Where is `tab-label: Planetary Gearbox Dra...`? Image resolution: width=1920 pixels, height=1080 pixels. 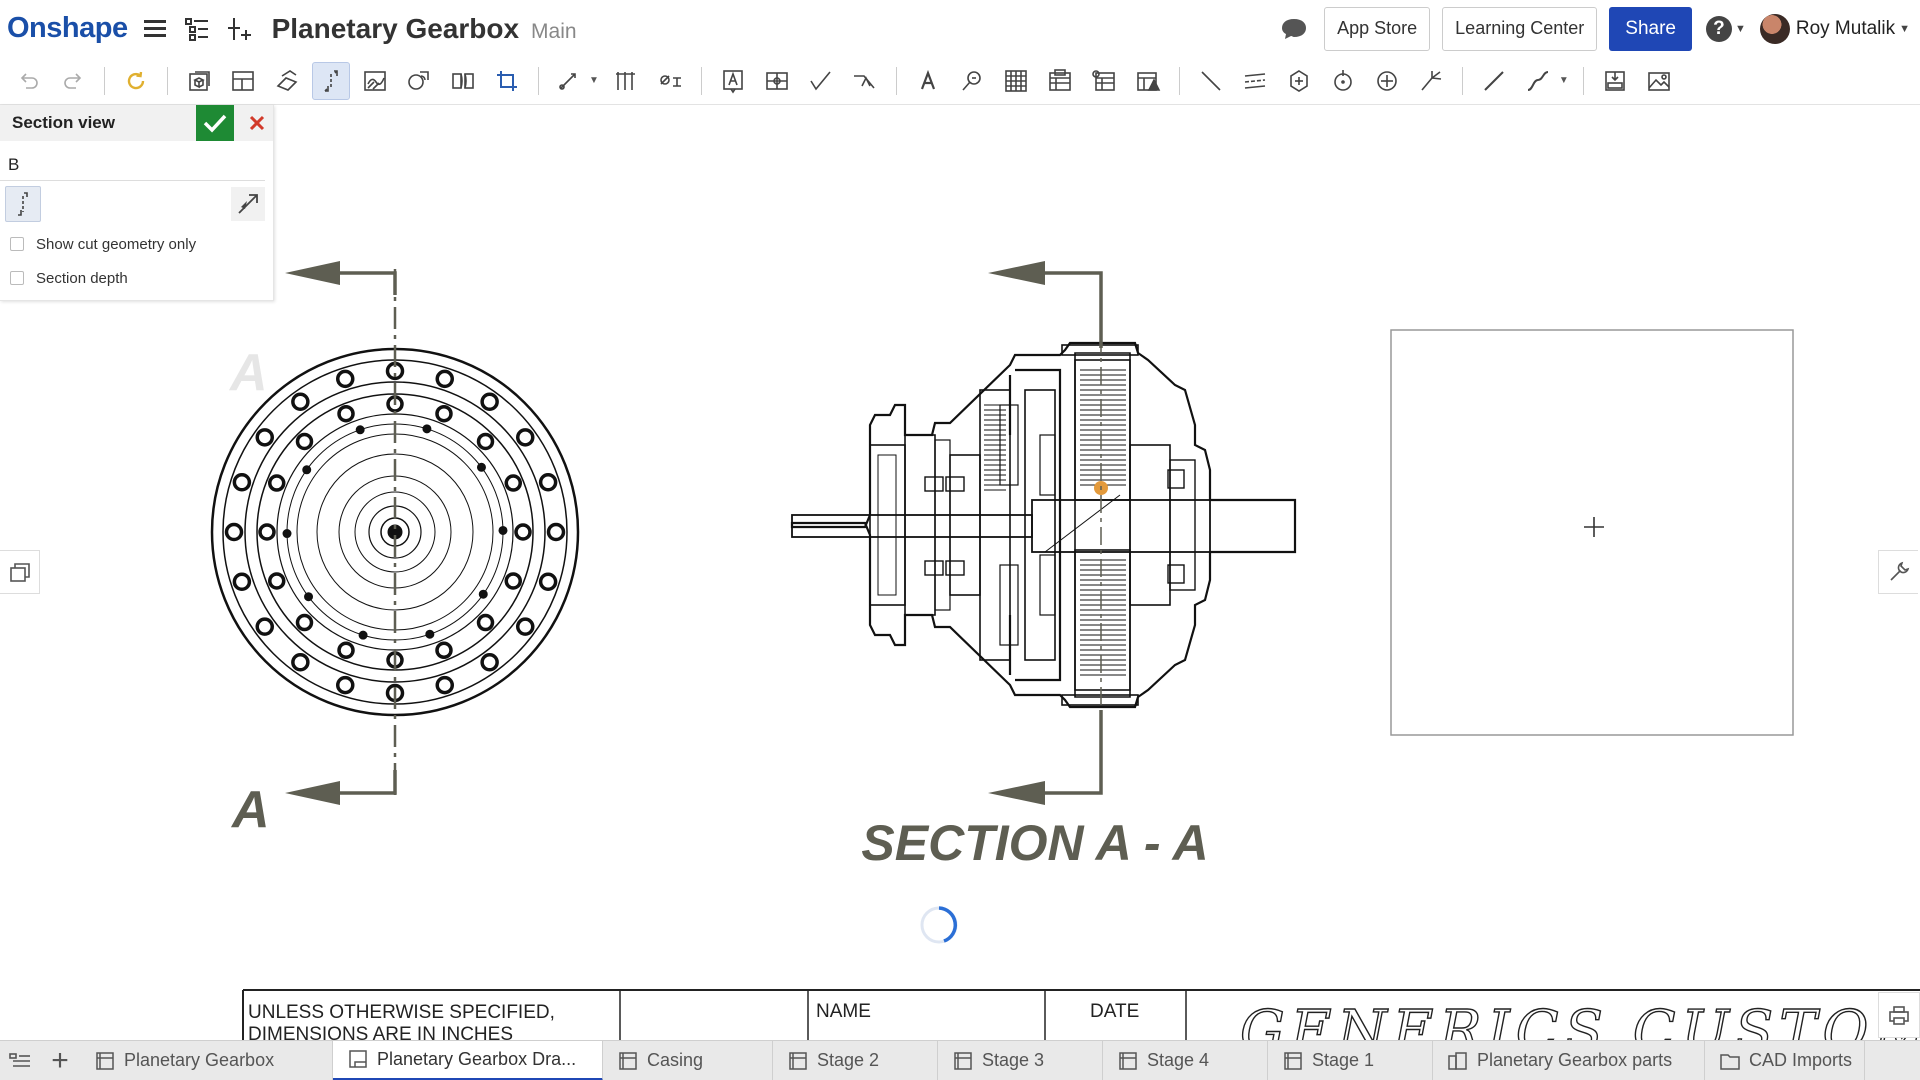
tab-label: Planetary Gearbox Dra... is located at coordinates (477, 1058).